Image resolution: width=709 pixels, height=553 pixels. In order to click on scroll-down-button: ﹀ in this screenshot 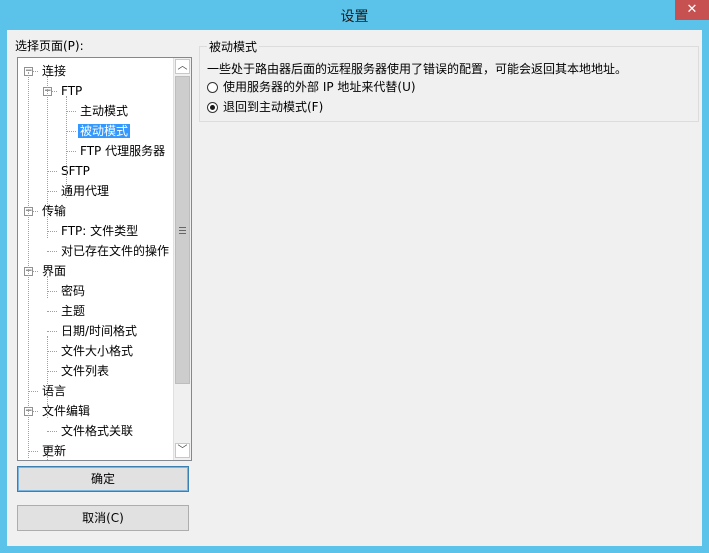, I will do `click(182, 450)`.